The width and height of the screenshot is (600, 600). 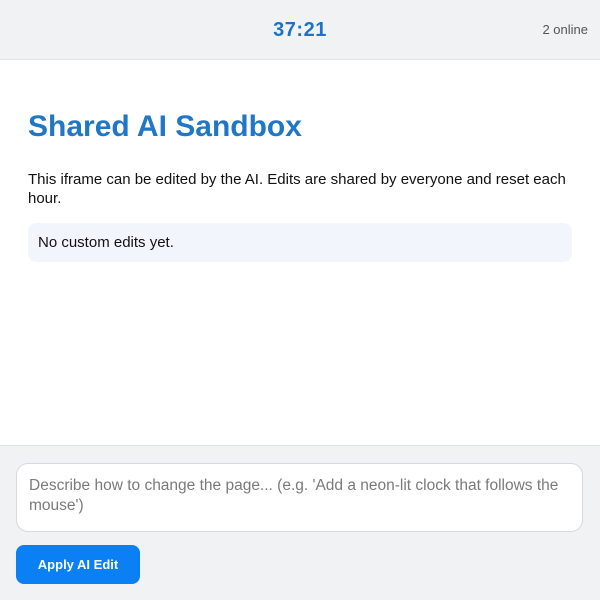 What do you see at coordinates (299, 497) in the screenshot?
I see `edit-prompt-input` at bounding box center [299, 497].